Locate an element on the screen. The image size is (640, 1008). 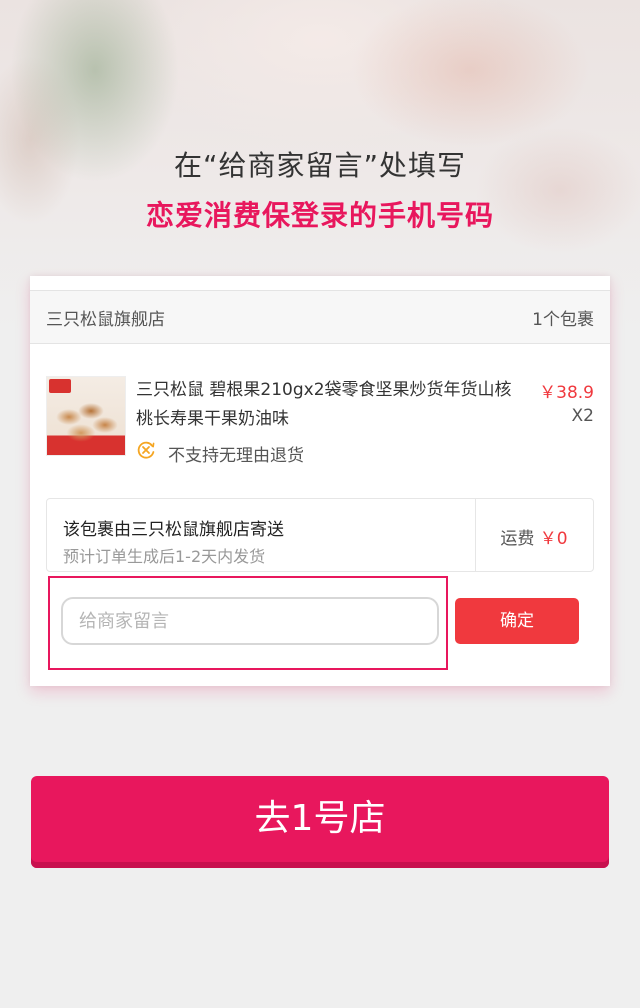
shop-name: 三只松鼠旗舰店 is located at coordinates (105, 317).